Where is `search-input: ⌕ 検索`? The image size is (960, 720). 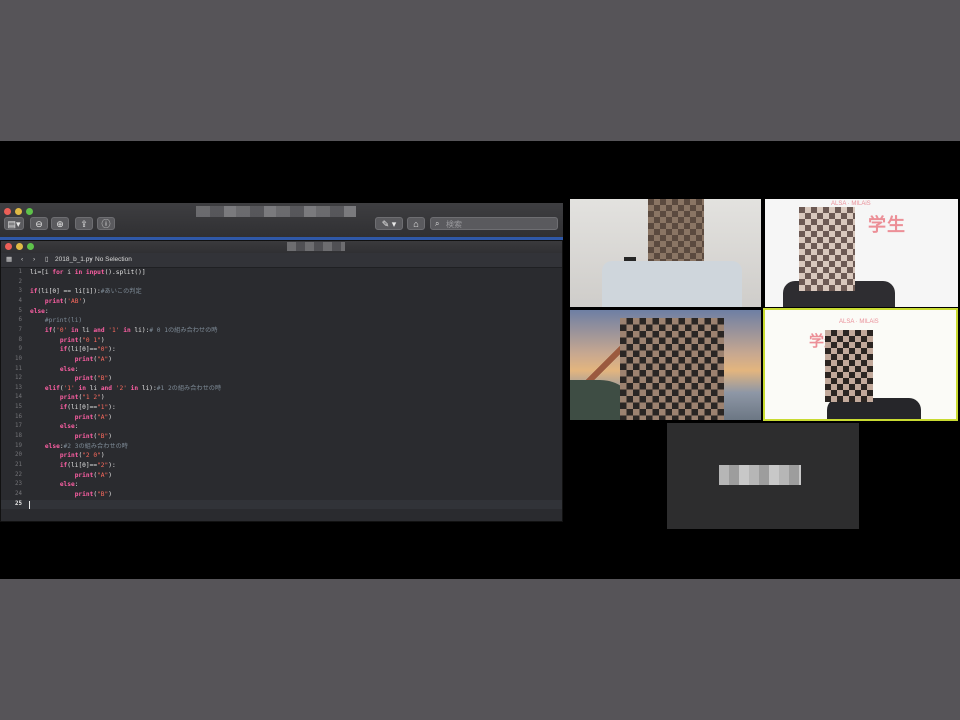 search-input: ⌕ 検索 is located at coordinates (494, 223).